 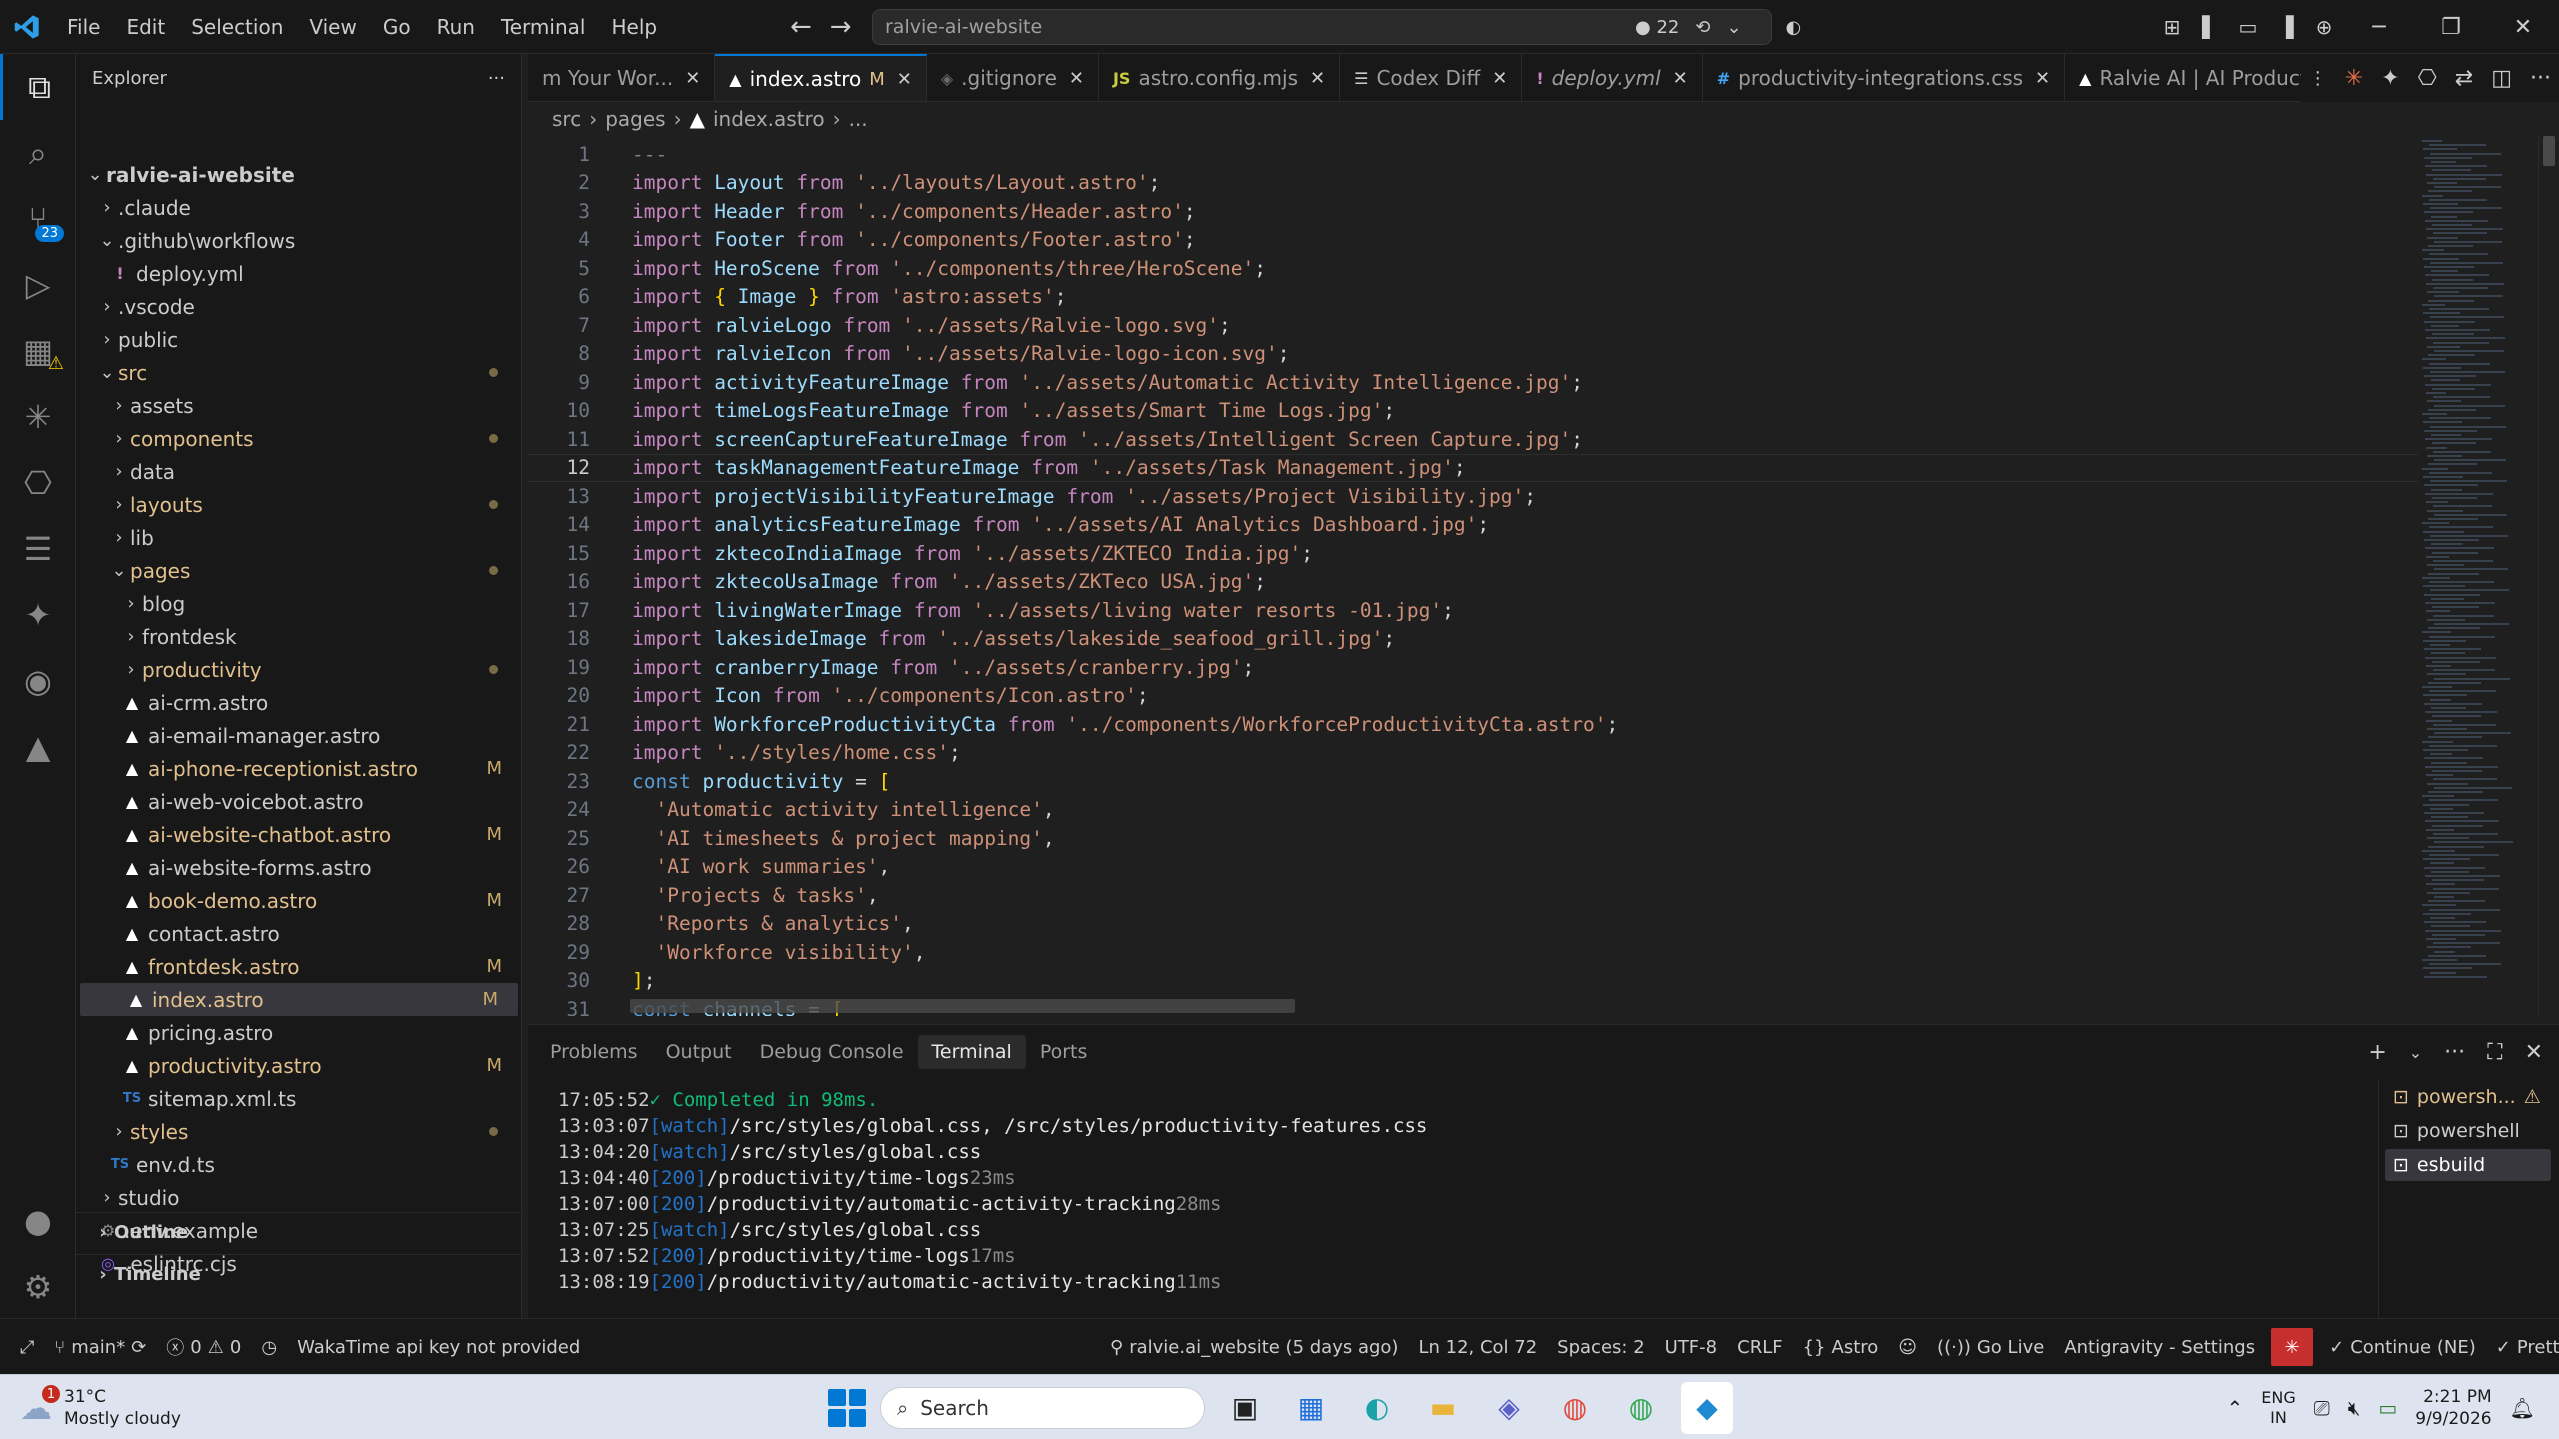 What do you see at coordinates (1707, 1407) in the screenshot?
I see `vscode-taskbar-icon: ◆` at bounding box center [1707, 1407].